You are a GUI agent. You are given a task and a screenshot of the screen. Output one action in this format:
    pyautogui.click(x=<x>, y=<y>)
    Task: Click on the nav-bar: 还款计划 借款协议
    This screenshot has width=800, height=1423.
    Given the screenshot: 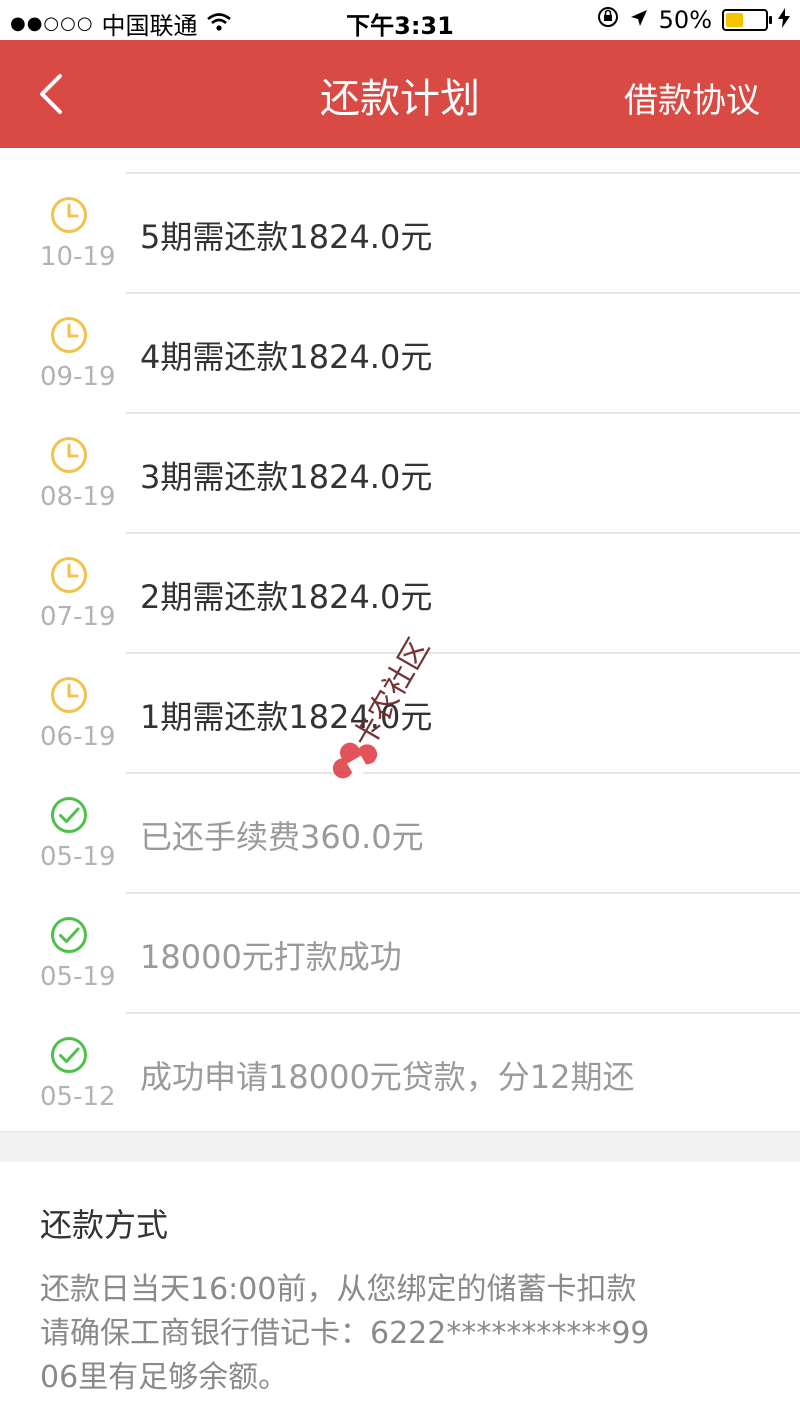 What is the action you would take?
    pyautogui.click(x=400, y=94)
    